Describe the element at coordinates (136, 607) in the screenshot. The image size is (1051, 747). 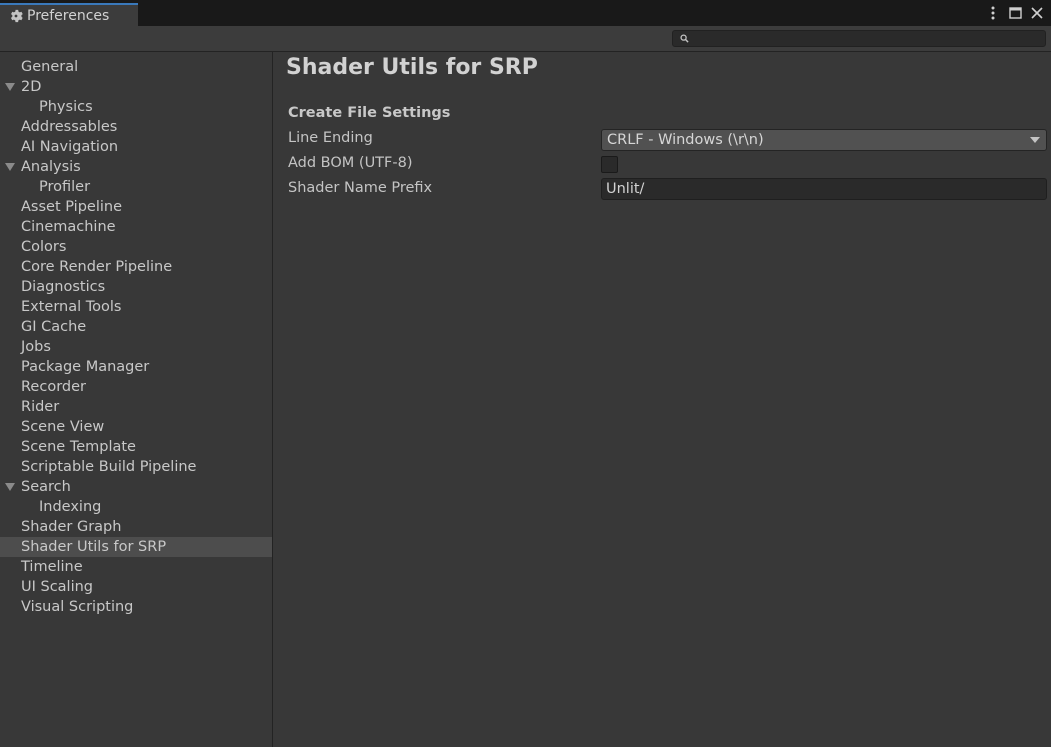
I see `sidebar-item-visual-scripting: Visual Scripting` at that location.